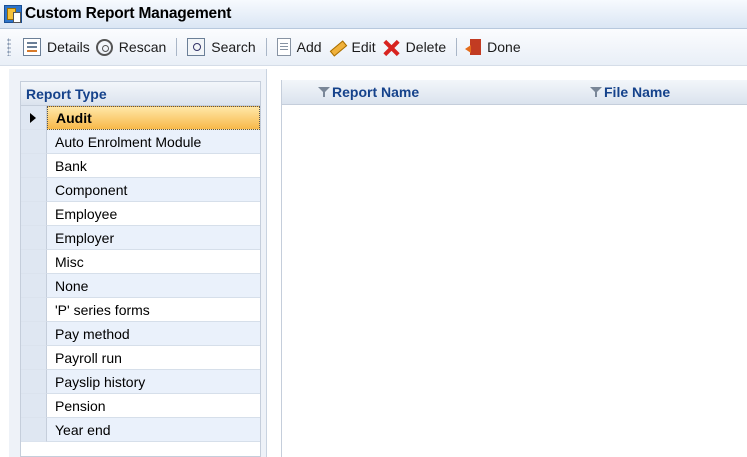 This screenshot has height=457, width=747. I want to click on report-type-row: None, so click(140, 286).